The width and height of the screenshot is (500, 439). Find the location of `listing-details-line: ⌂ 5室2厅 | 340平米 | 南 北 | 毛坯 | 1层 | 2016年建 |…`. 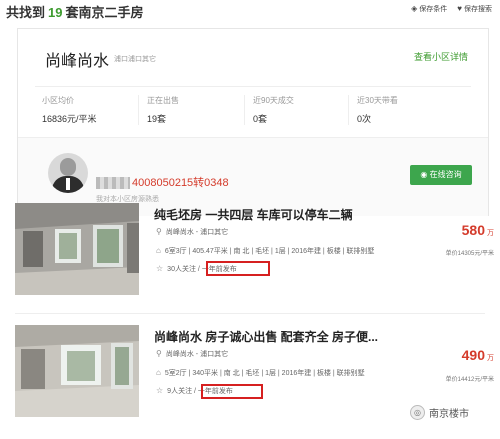

listing-details-line: ⌂ 5室2厅 | 340平米 | 南 北 | 毛坯 | 1层 | 2016年建 |… is located at coordinates (260, 373).